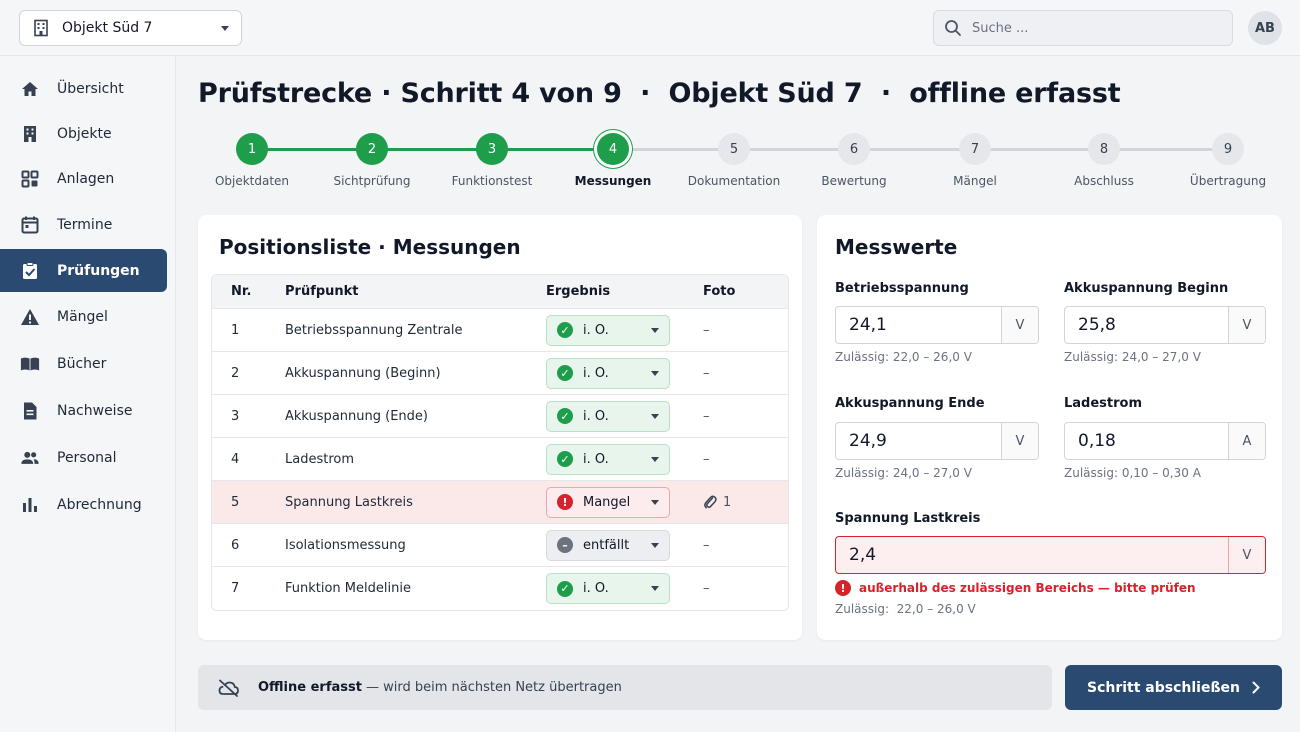 This screenshot has height=732, width=1300. Describe the element at coordinates (500, 373) in the screenshot. I see `table-row: 2 Akkuspannung (Beginn) ✓ i. O. –` at that location.